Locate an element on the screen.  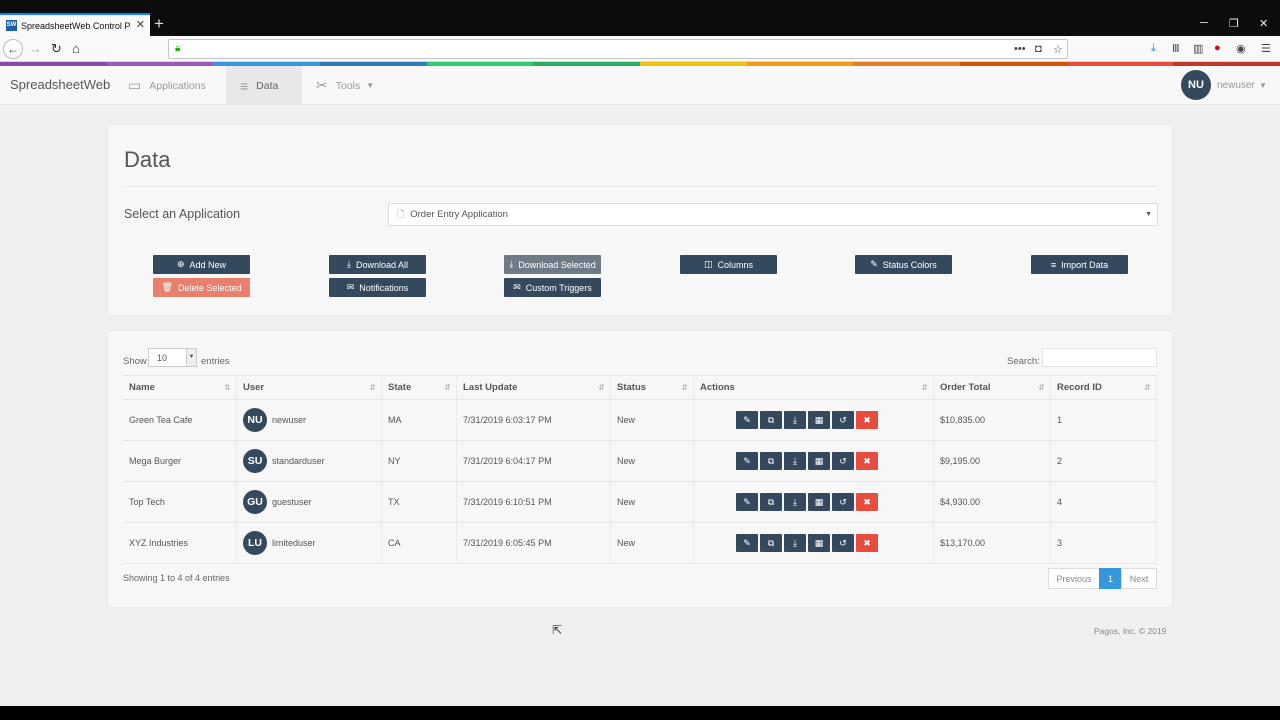
cell-last-update: 7/31/2019 6:03:17 PM is located at coordinates (534, 420).